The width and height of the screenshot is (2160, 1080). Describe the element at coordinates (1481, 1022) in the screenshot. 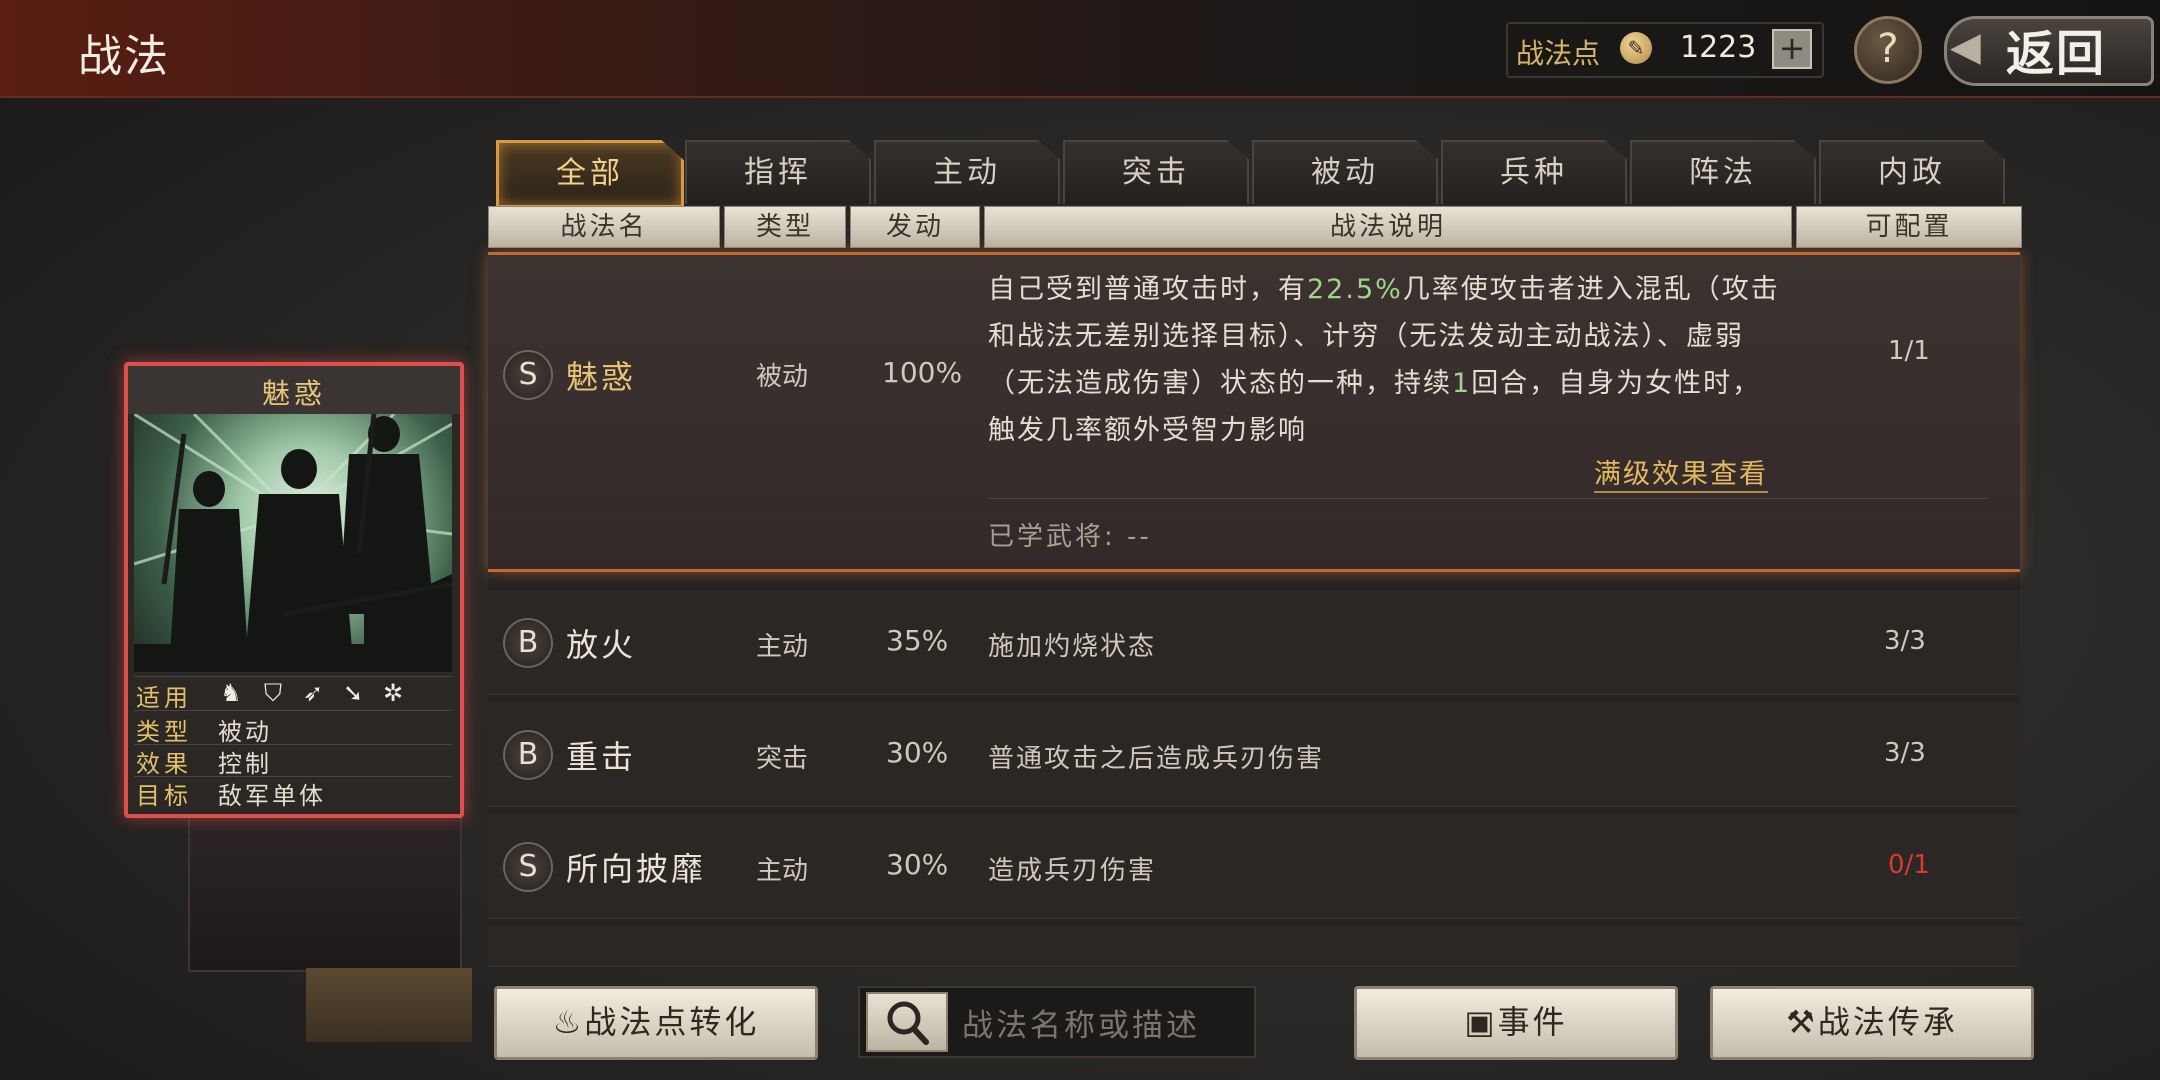

I see `event-book-icon: ▣` at that location.